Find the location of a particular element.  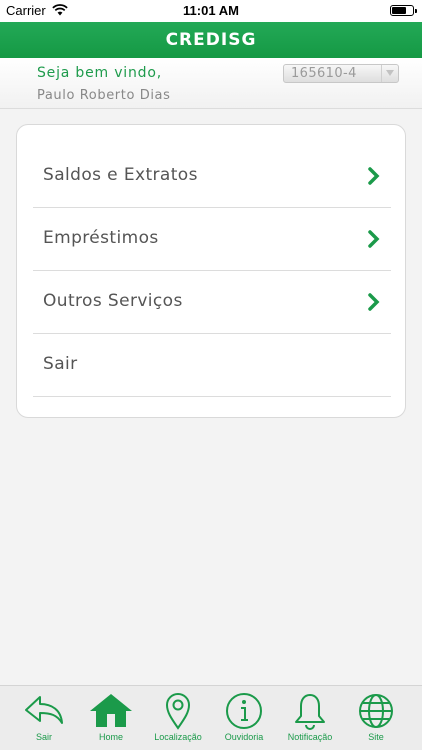

welcome-greeting: Seja bem vindo, is located at coordinates (99, 73).